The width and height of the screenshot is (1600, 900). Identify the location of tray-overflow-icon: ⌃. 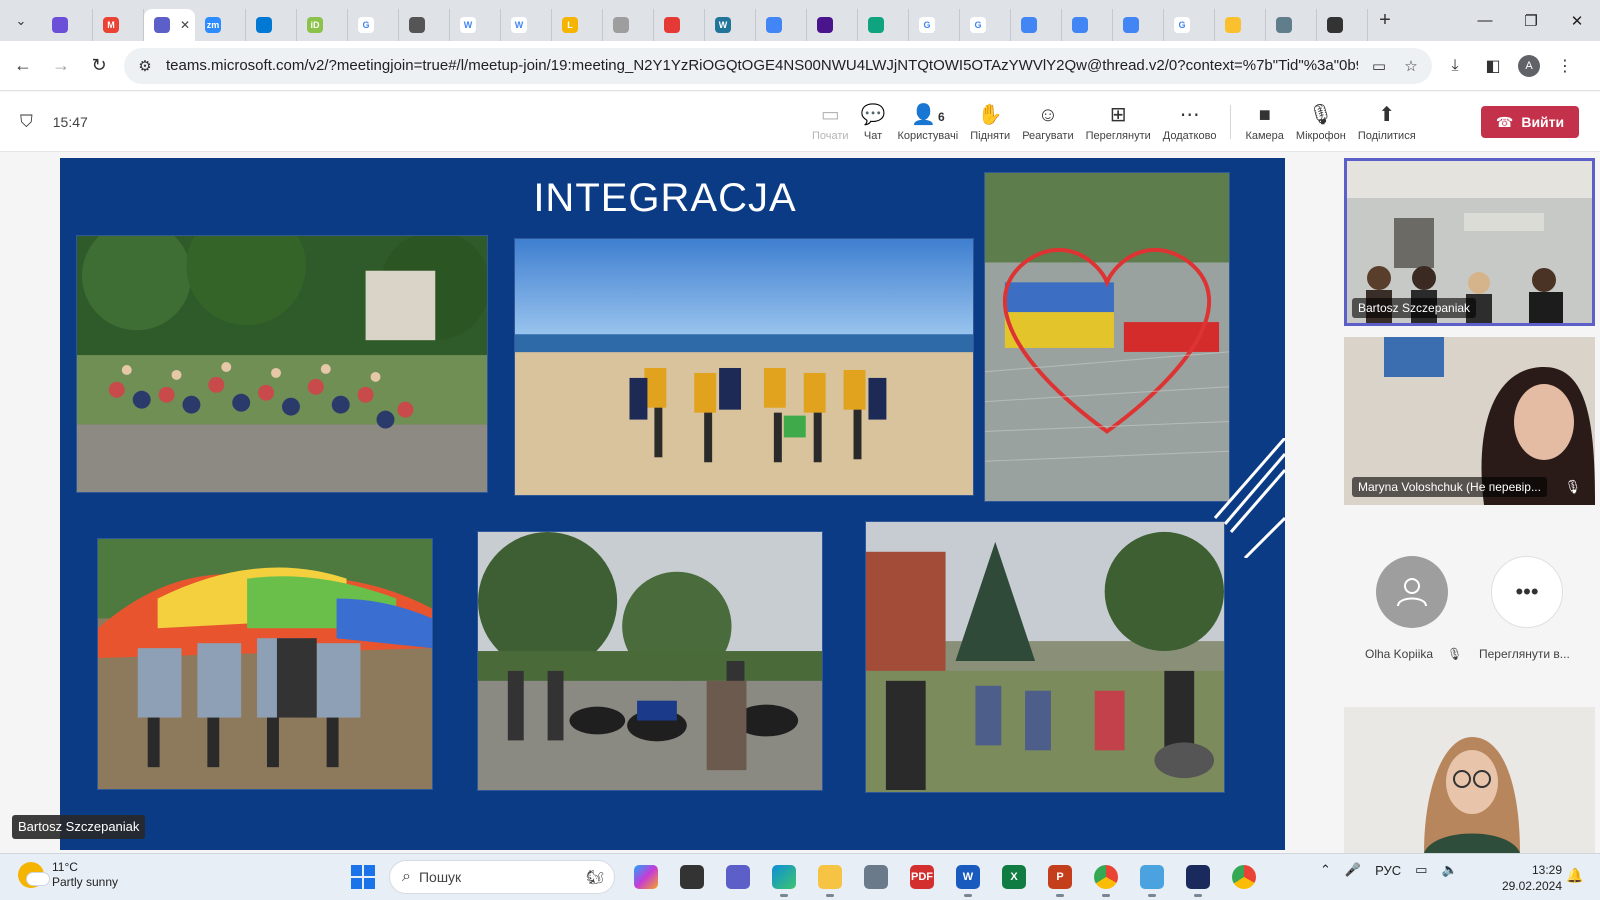
(1325, 870).